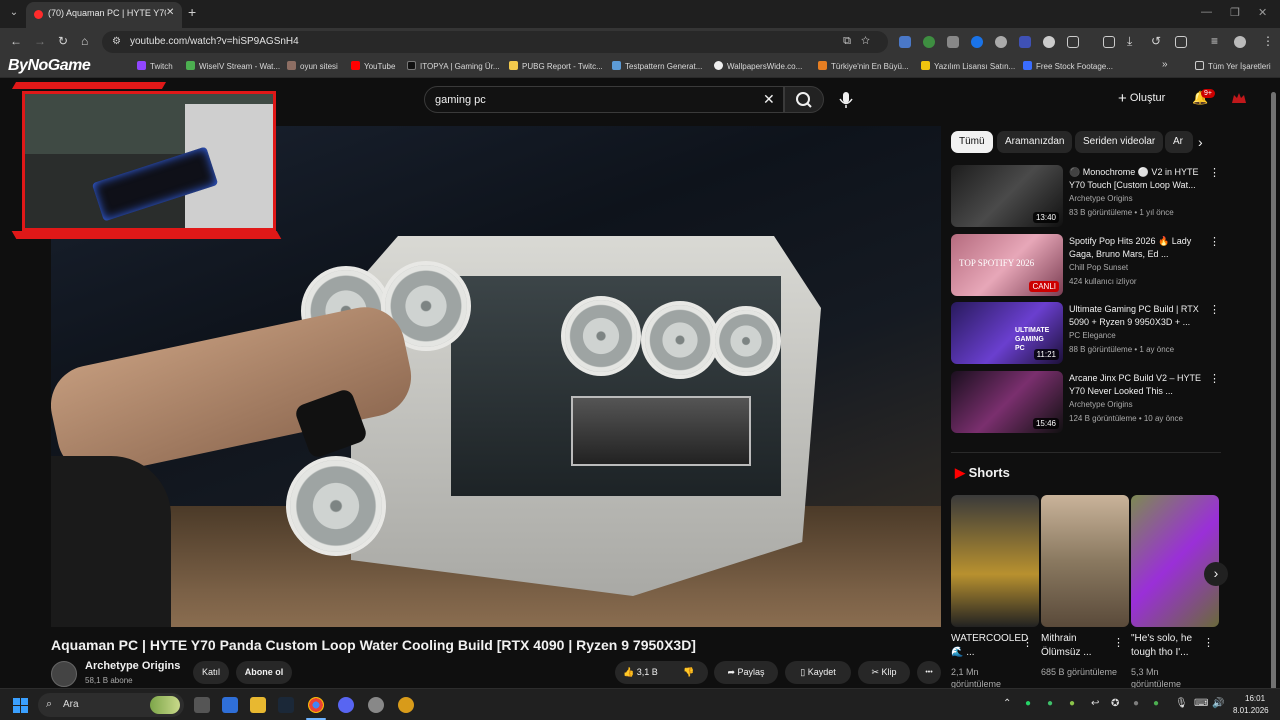 This screenshot has height=720, width=1280. What do you see at coordinates (1109, 42) in the screenshot?
I see `translate-icon` at bounding box center [1109, 42].